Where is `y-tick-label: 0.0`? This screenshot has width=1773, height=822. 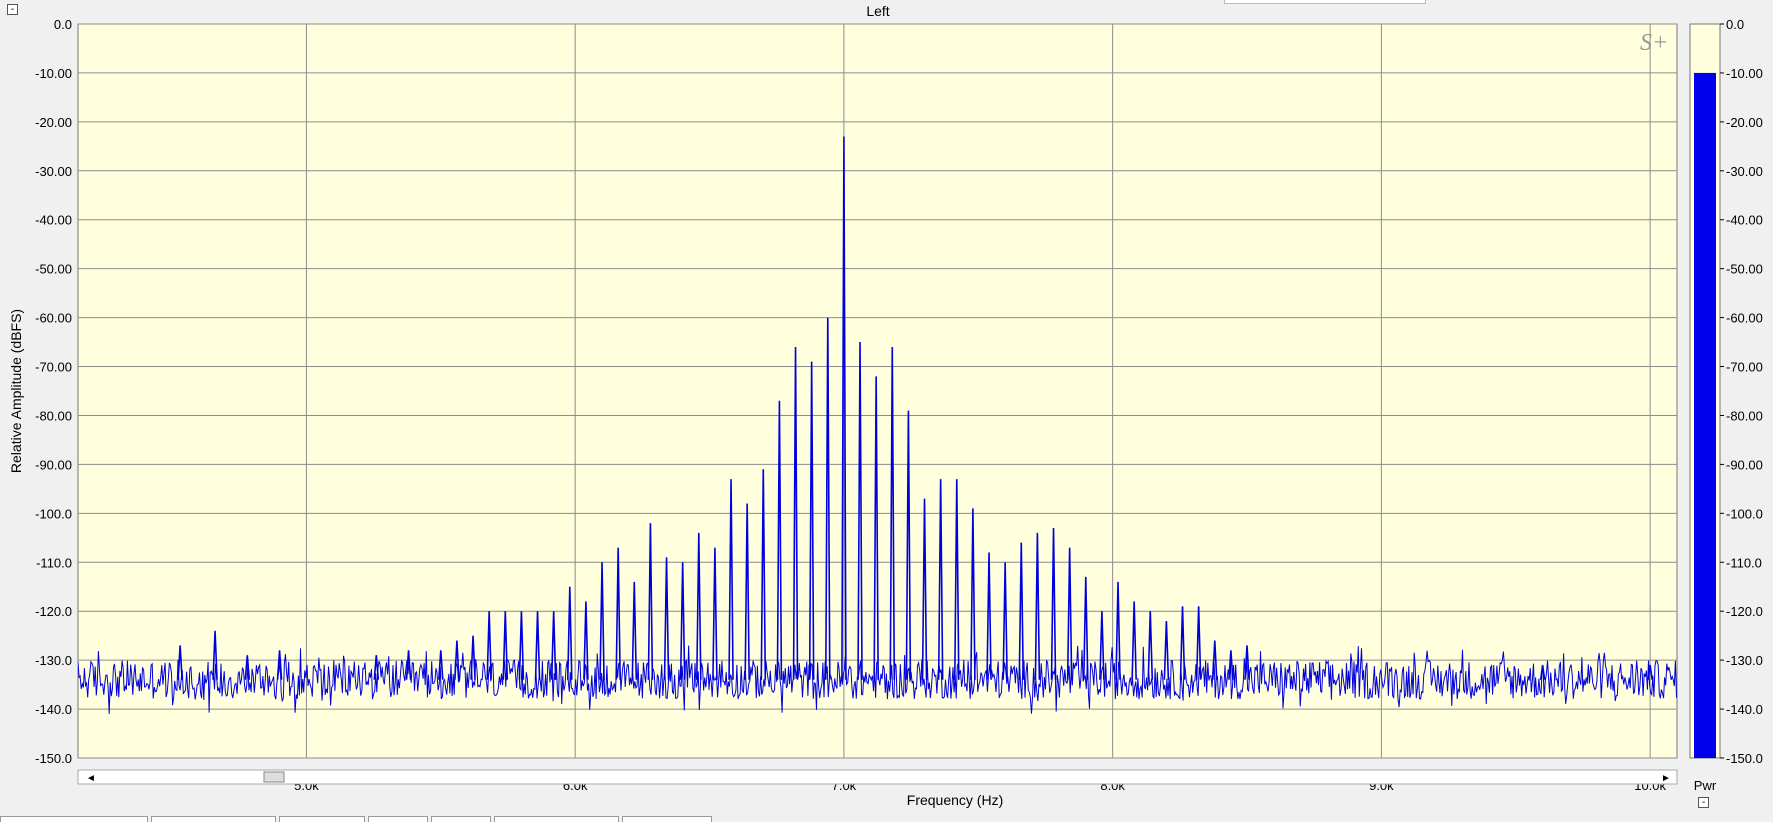 y-tick-label: 0.0 is located at coordinates (63, 24).